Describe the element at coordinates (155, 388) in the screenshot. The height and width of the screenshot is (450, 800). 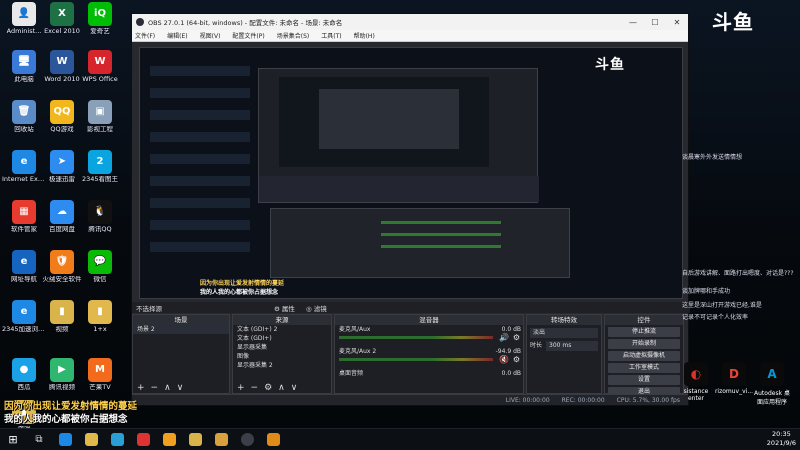
I see `remove-scene-icon: −` at that location.